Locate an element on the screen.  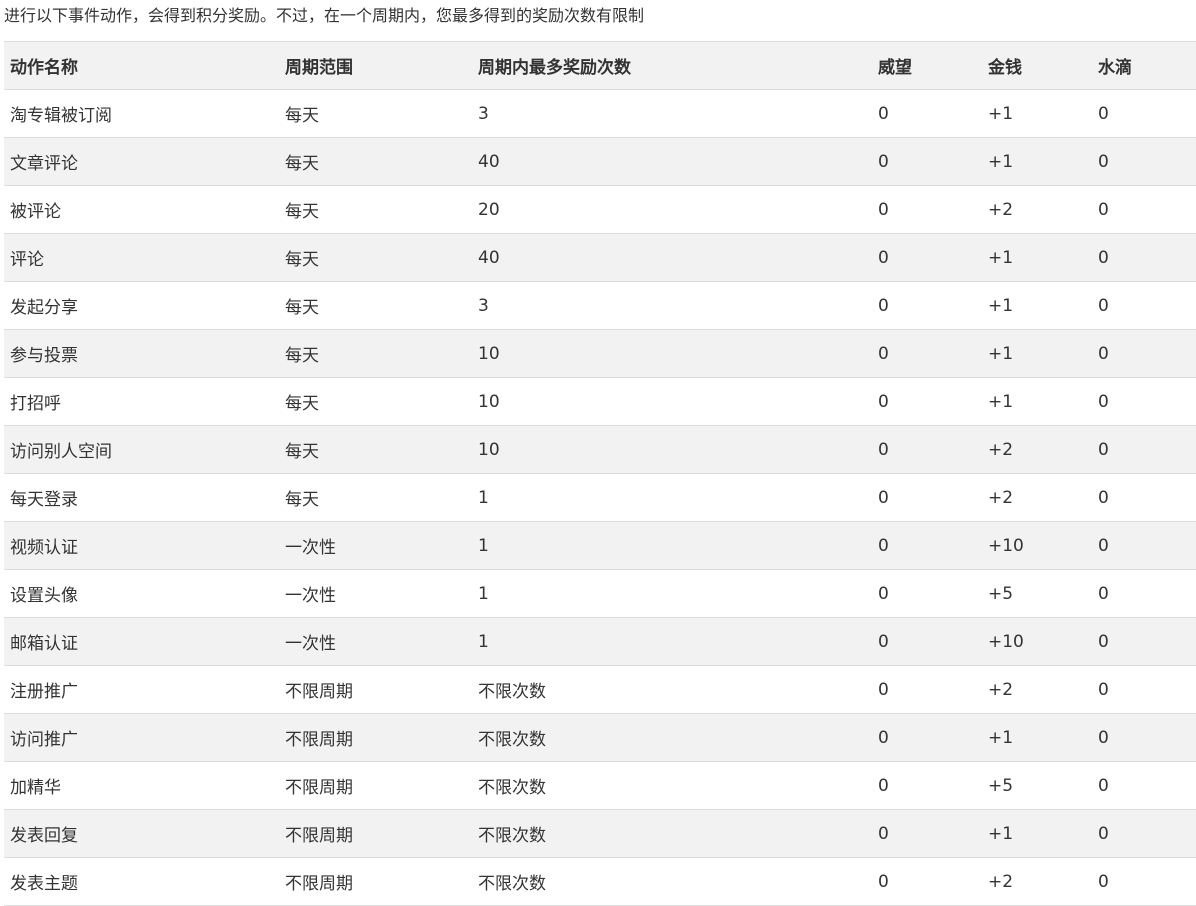
table-row: 加精华 不限周期 不限次数 0 +5 0 is located at coordinates (600, 785).